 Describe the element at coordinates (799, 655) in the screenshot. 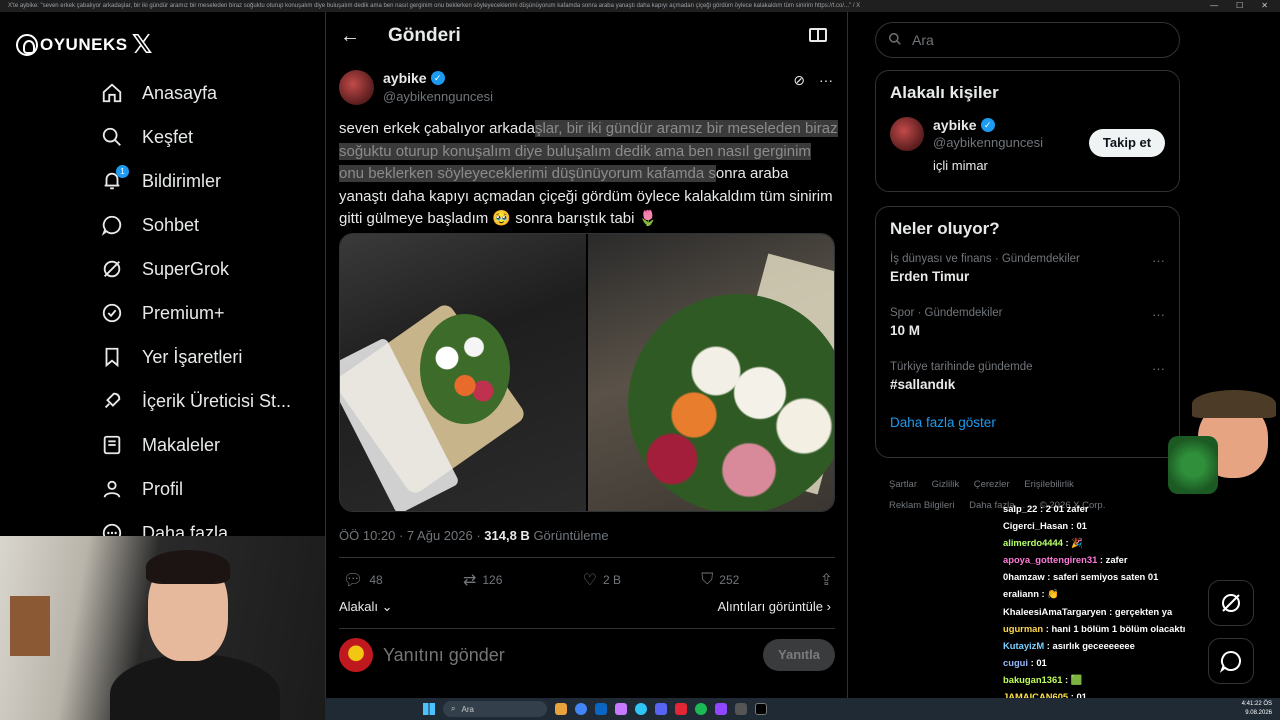

I see `reply-submit-button: Yanıtla` at that location.